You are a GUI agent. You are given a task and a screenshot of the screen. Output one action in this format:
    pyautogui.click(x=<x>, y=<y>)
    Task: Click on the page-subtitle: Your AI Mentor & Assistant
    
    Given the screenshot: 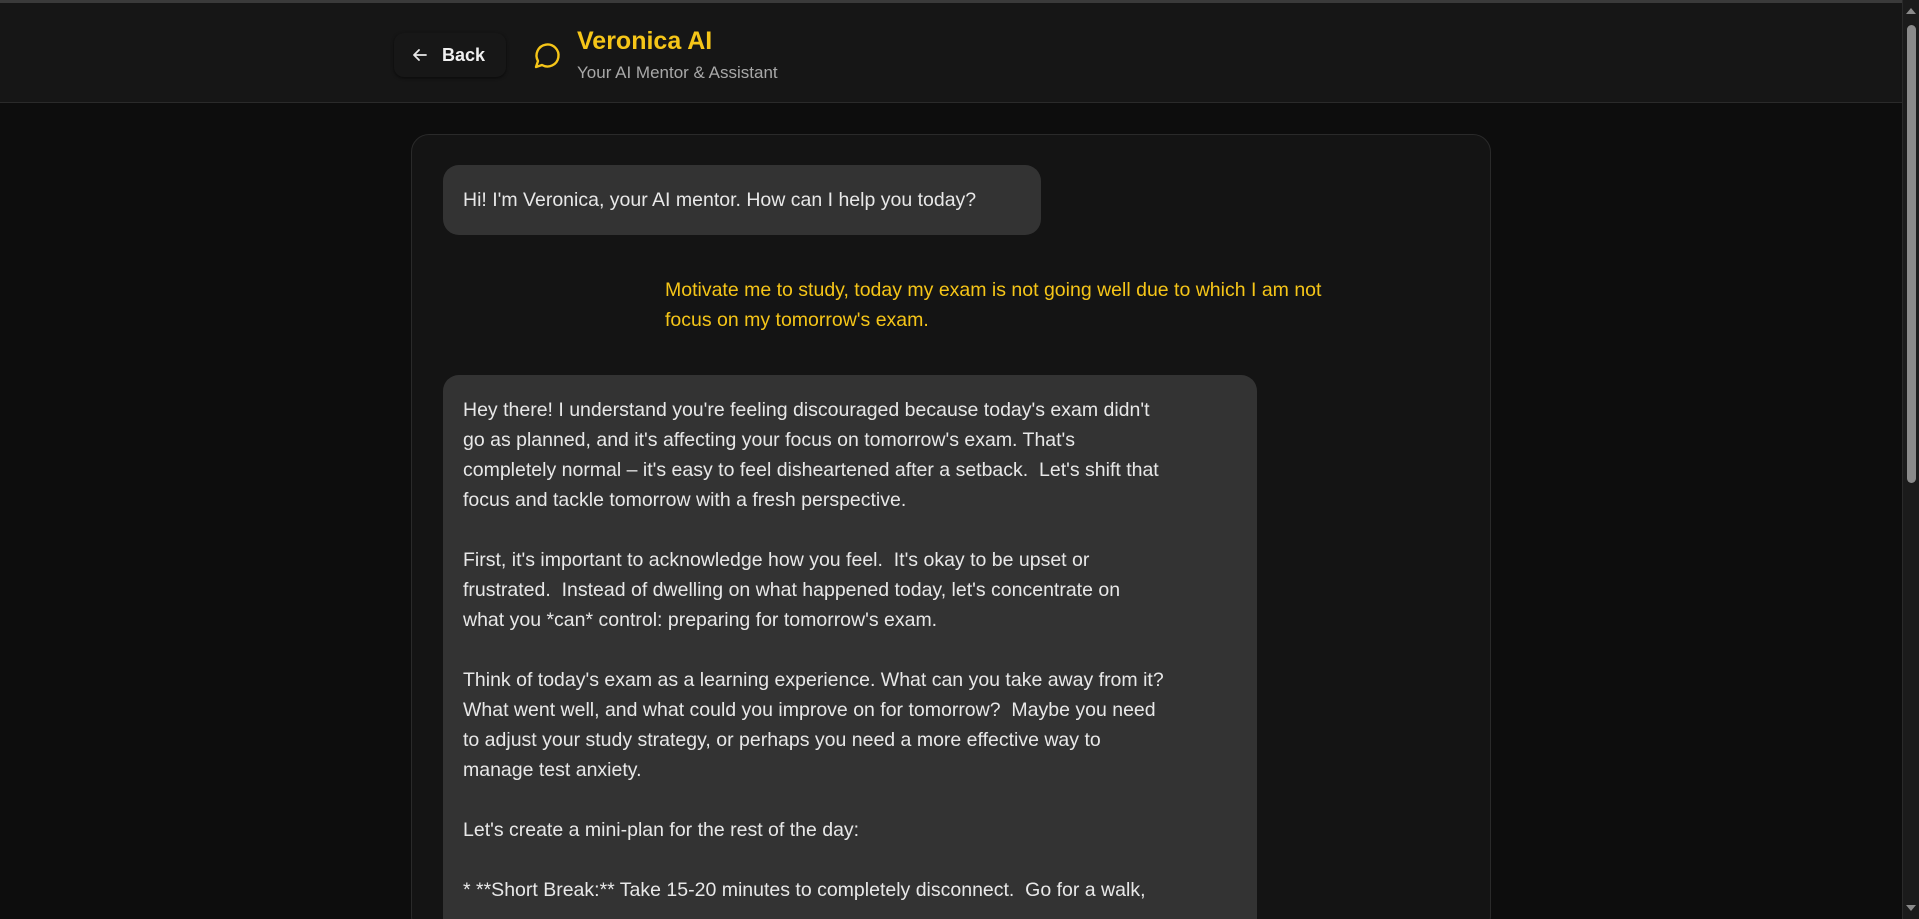 What is the action you would take?
    pyautogui.click(x=677, y=72)
    